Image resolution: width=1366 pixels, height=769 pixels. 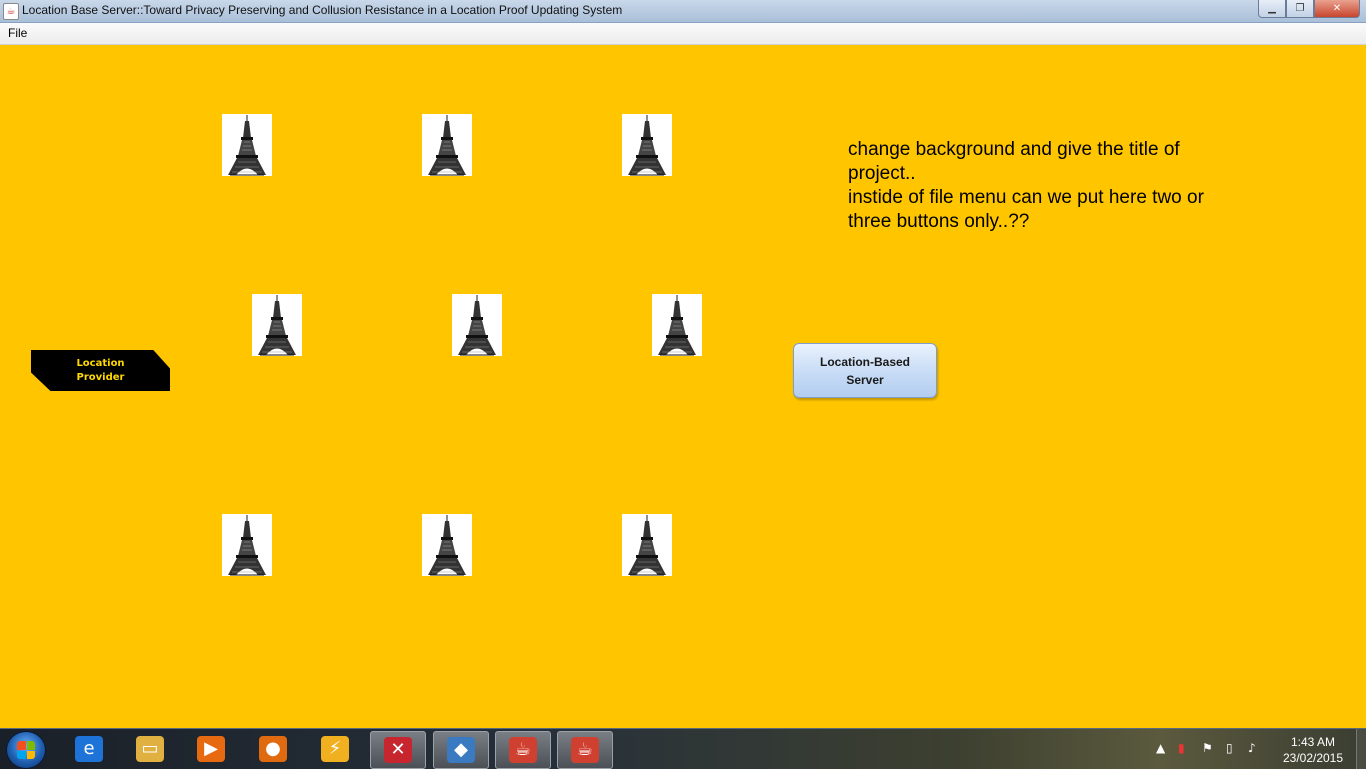 I want to click on location-provider-shape: Location Provider, so click(x=100, y=370).